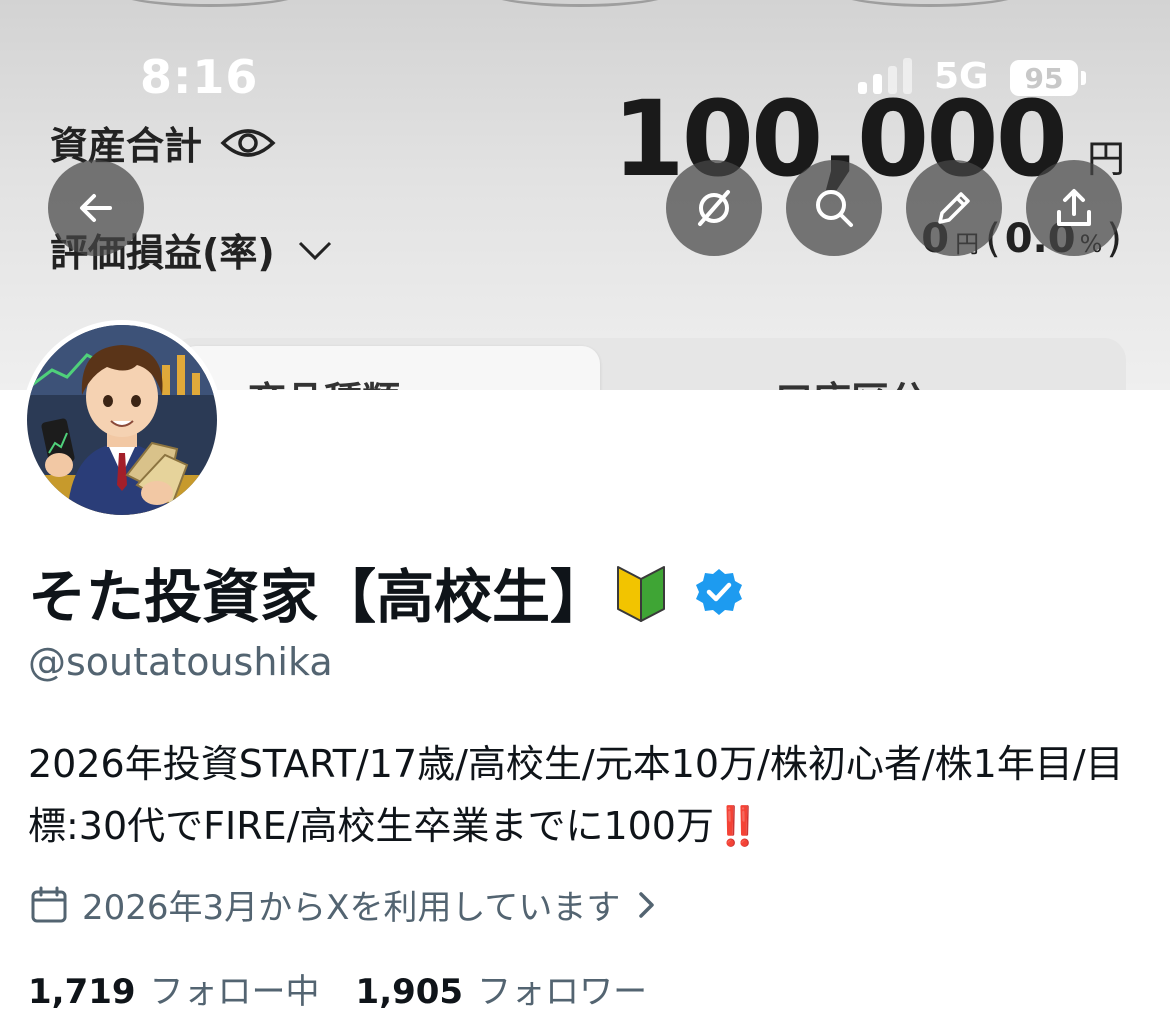 Image resolution: width=1170 pixels, height=1023 pixels. Describe the element at coordinates (647, 904) in the screenshot. I see `chevron-right-icon` at that location.